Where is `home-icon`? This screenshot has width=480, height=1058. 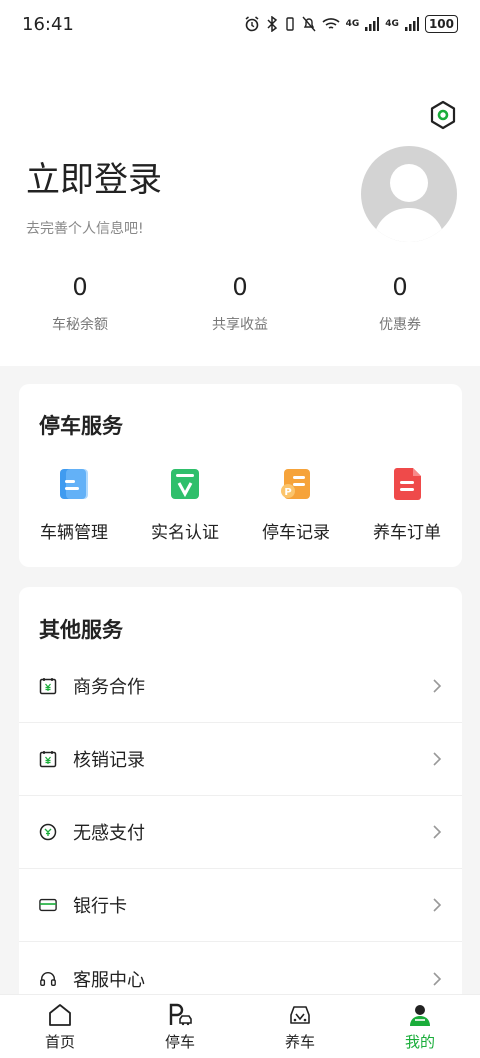 home-icon is located at coordinates (60, 1015).